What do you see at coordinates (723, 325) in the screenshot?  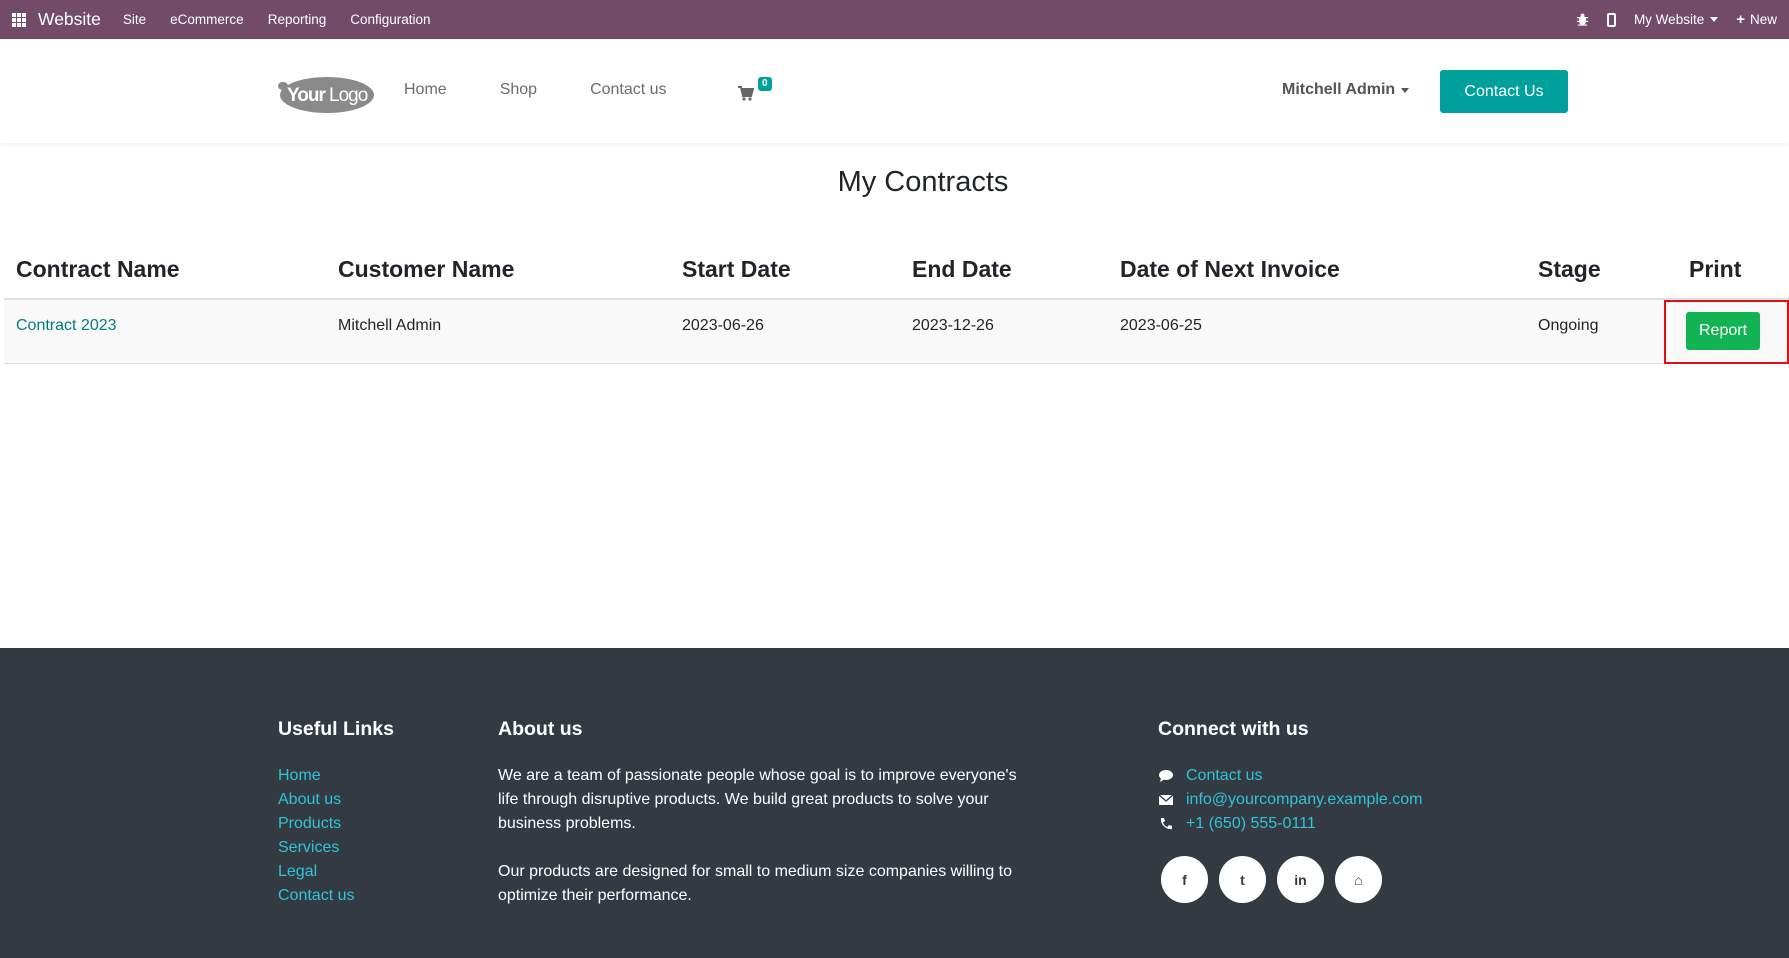 I see `start-date-cell: 2023-06-26` at bounding box center [723, 325].